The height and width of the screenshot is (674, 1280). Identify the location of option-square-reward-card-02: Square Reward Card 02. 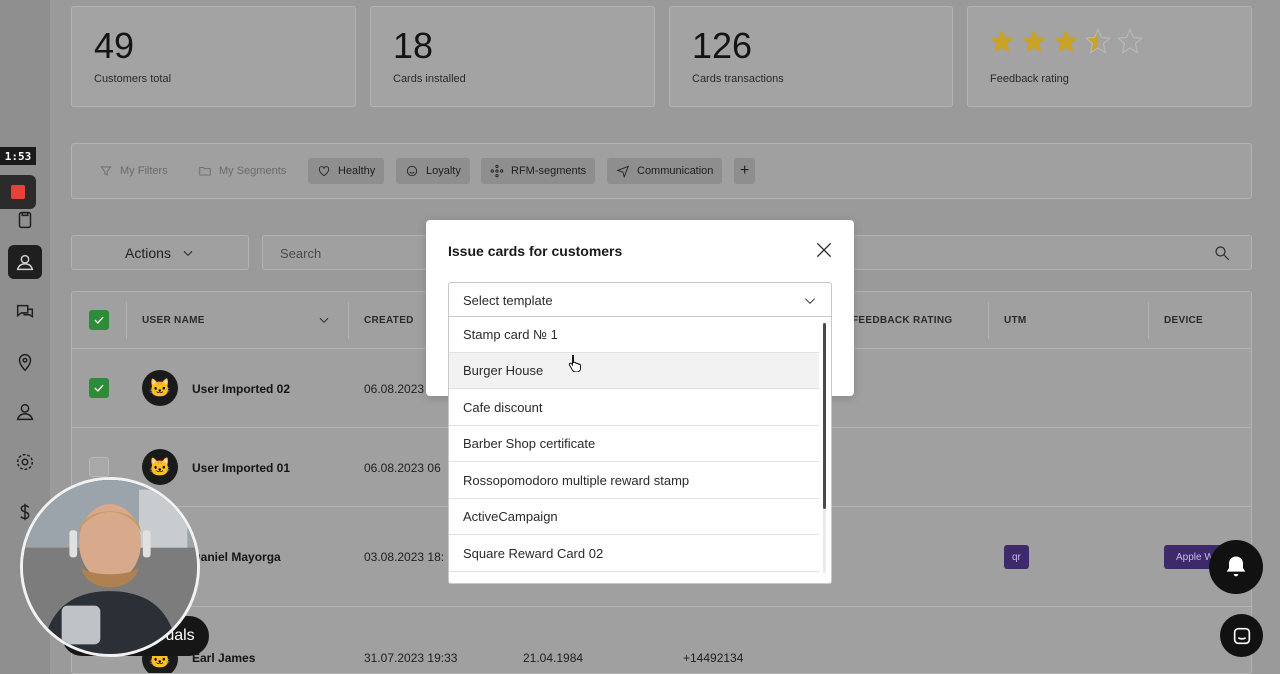
(634, 554).